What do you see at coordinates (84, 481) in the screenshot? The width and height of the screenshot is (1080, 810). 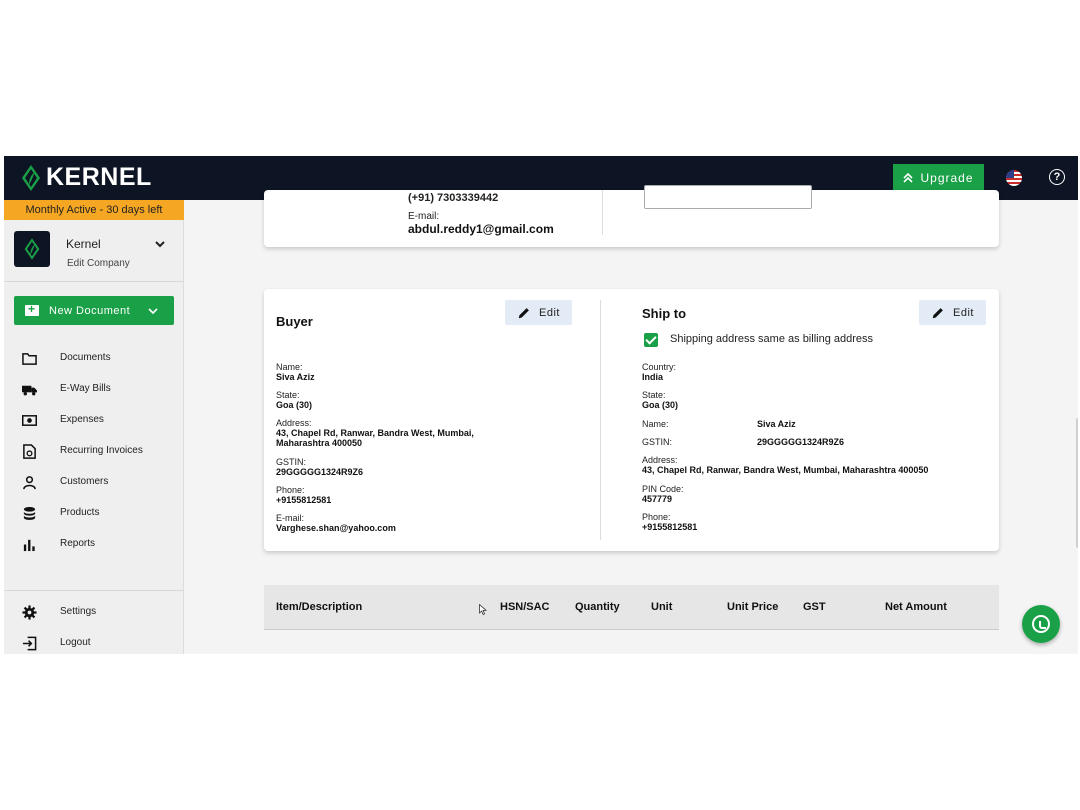 I see `sidebar-item-label: Customers` at bounding box center [84, 481].